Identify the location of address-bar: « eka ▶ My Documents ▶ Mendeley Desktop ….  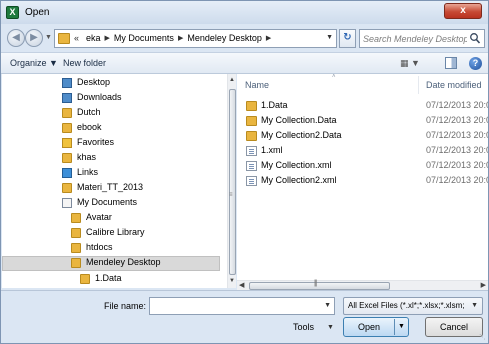
(195, 38).